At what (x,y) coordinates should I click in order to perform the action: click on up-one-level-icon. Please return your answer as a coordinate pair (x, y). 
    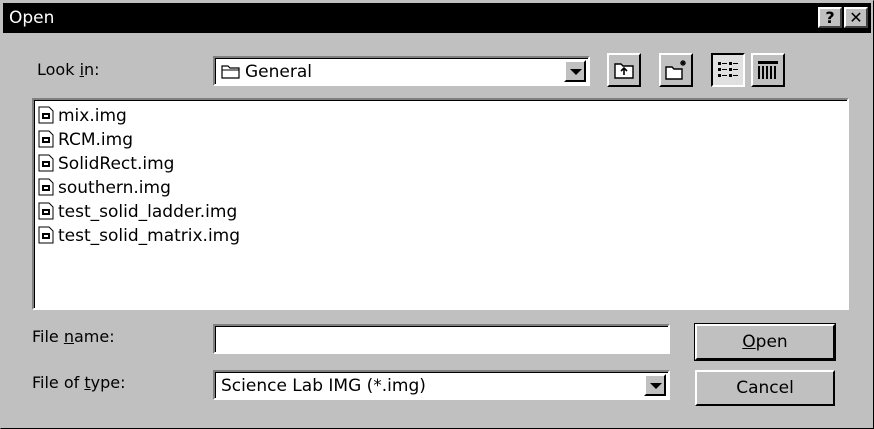
    Looking at the image, I should click on (624, 71).